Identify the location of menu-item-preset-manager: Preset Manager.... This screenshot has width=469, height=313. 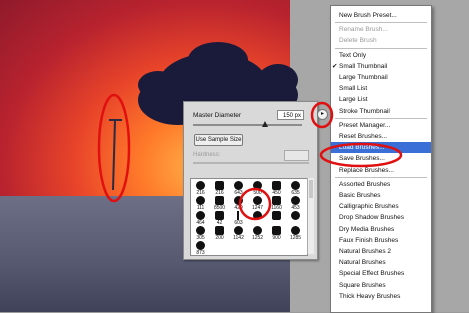
(381, 125).